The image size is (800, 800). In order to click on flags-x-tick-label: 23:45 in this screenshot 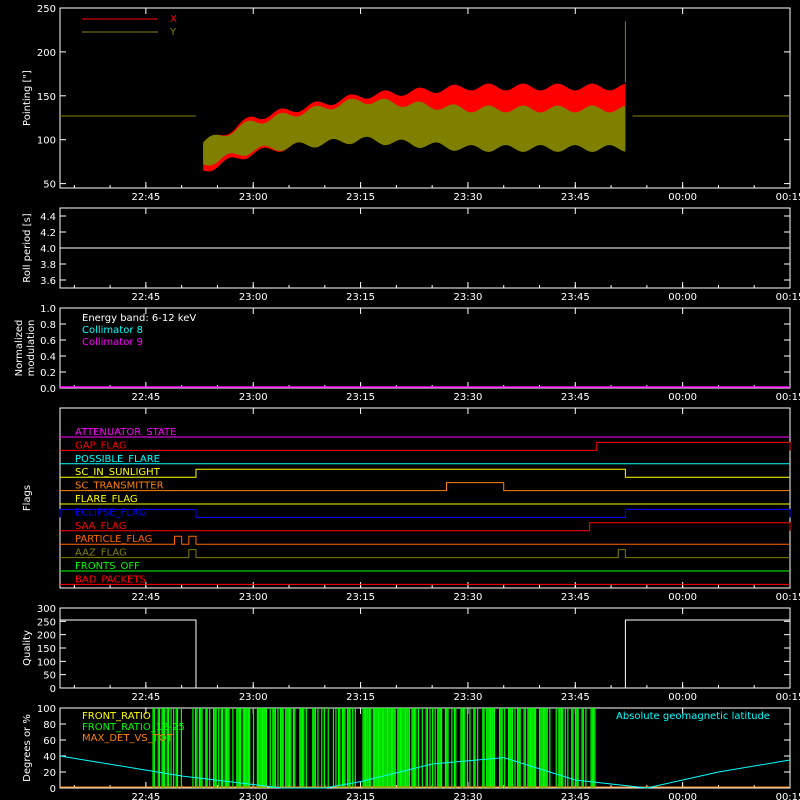, I will do `click(575, 597)`.